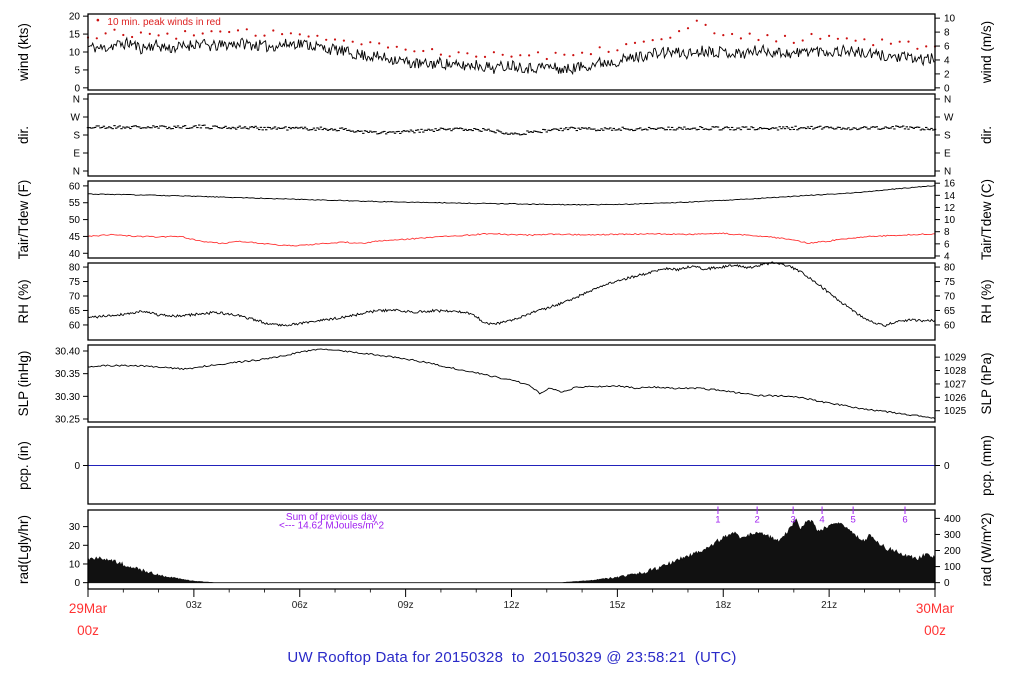 This screenshot has width=1024, height=700. Describe the element at coordinates (75, 546) in the screenshot. I see `ytick-label-left-rad: 20` at that location.